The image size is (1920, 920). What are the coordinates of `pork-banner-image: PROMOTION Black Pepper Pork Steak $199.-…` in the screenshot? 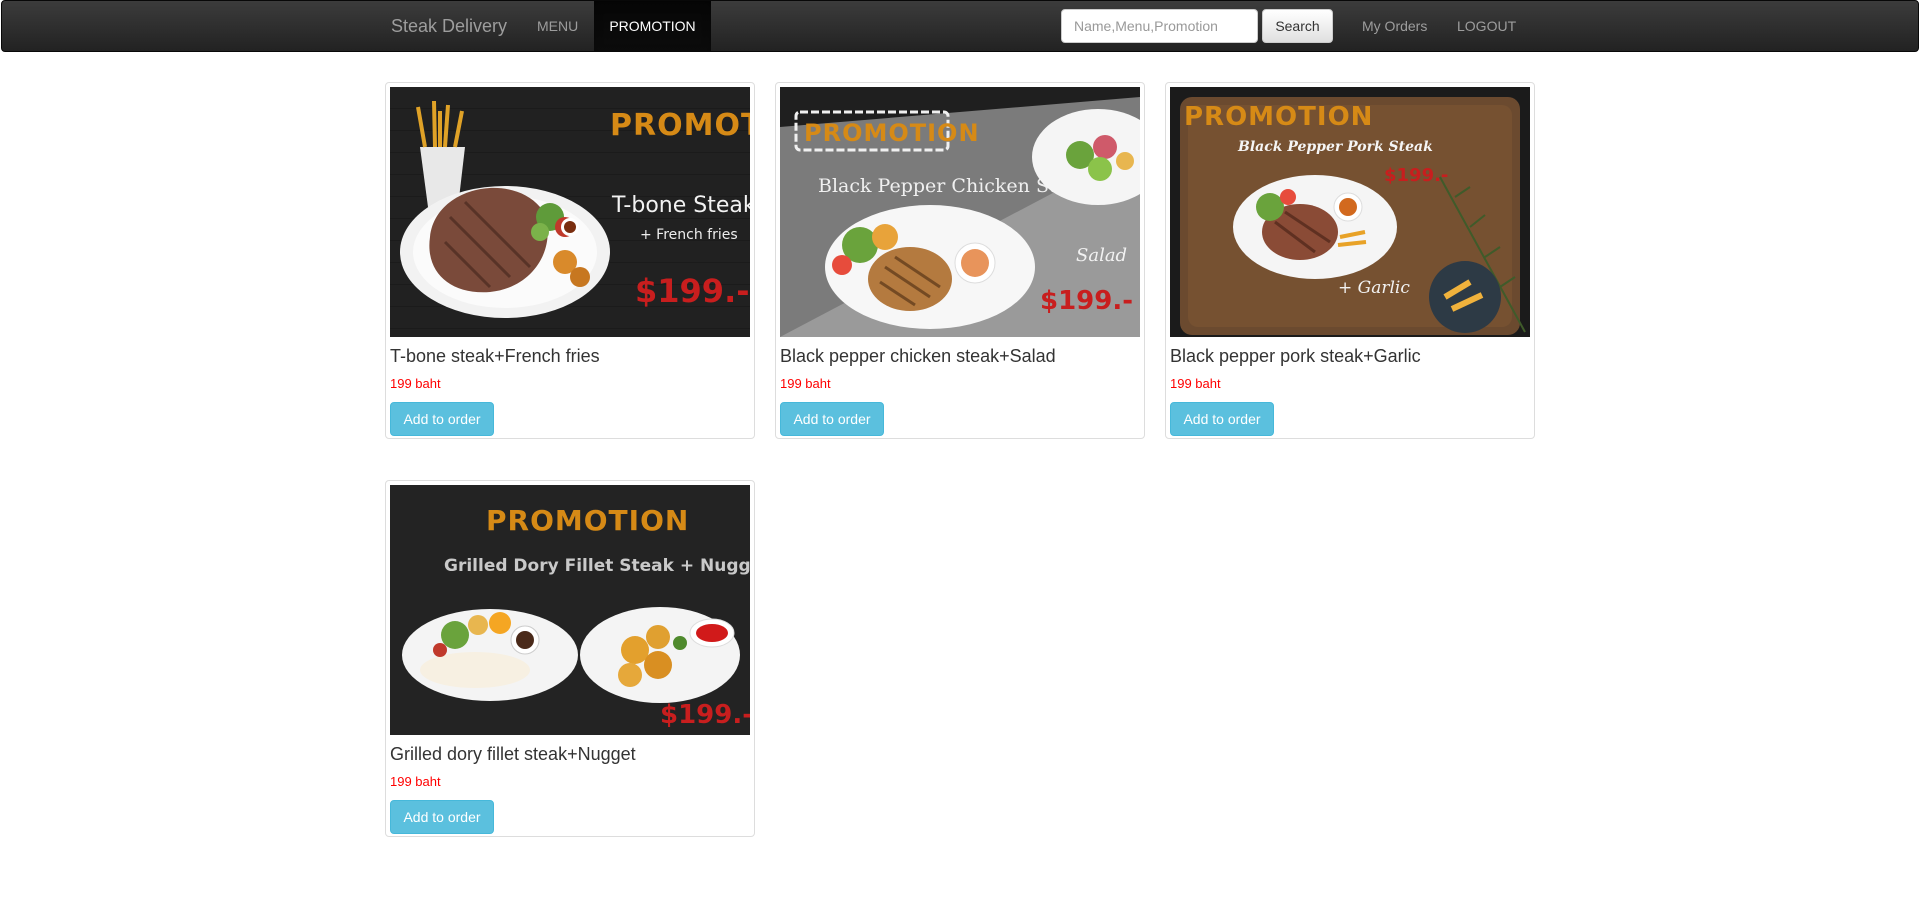 It's located at (1350, 212).